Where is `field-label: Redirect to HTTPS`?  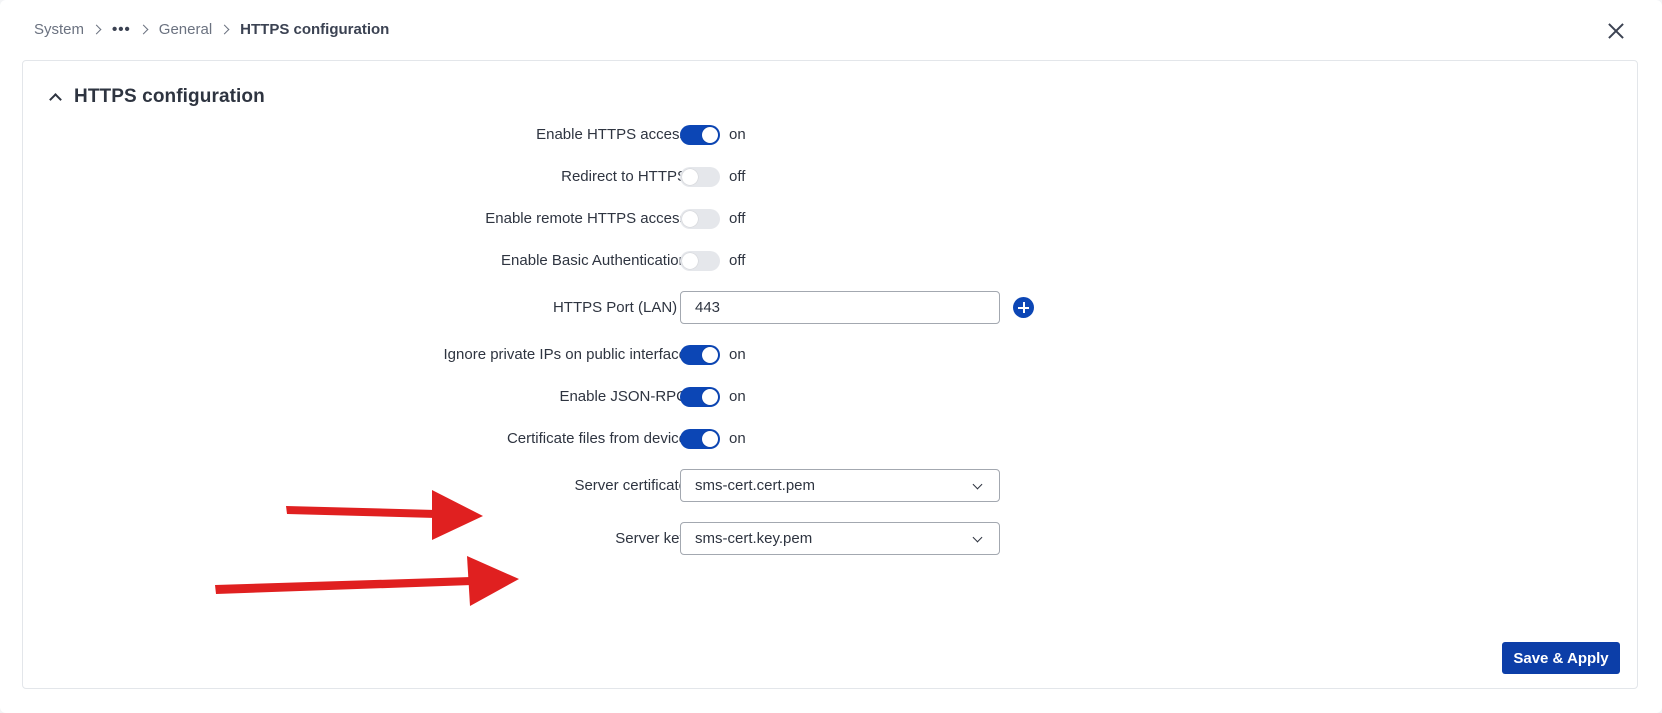
field-label: Redirect to HTTPS is located at coordinates (624, 176).